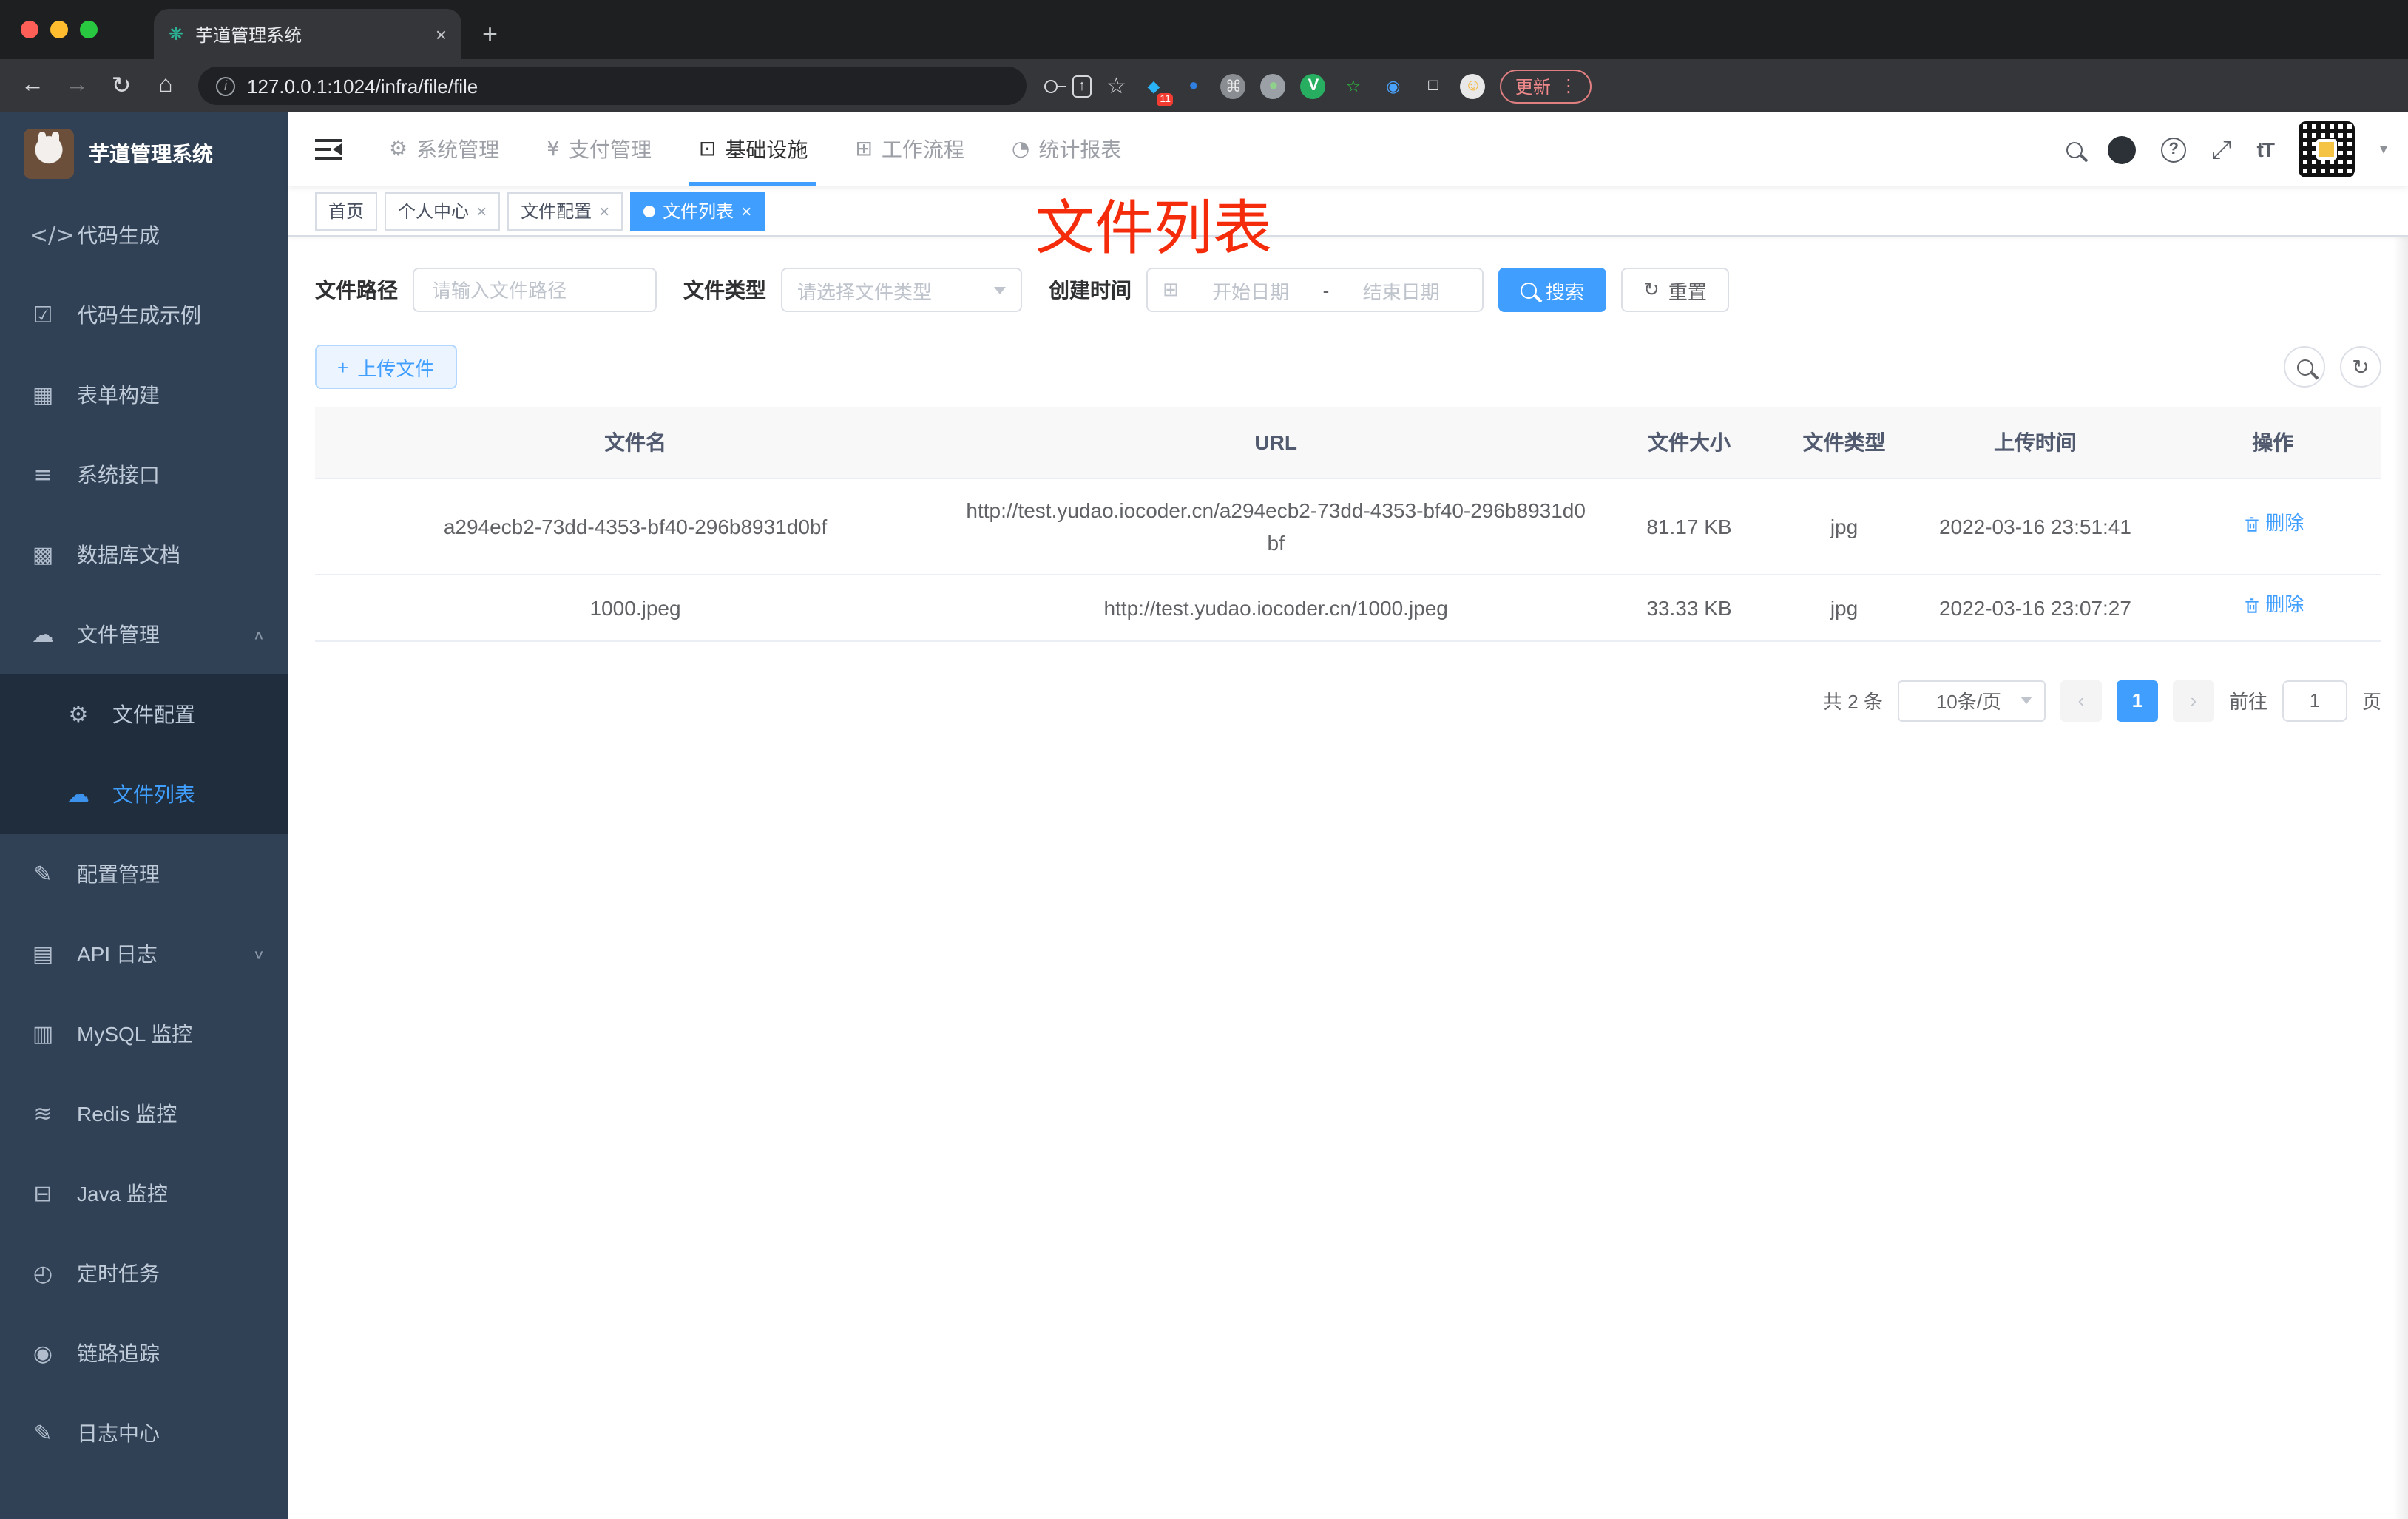  I want to click on sidebar-item-code-gen-example: ☑ 代码生成示例, so click(144, 315).